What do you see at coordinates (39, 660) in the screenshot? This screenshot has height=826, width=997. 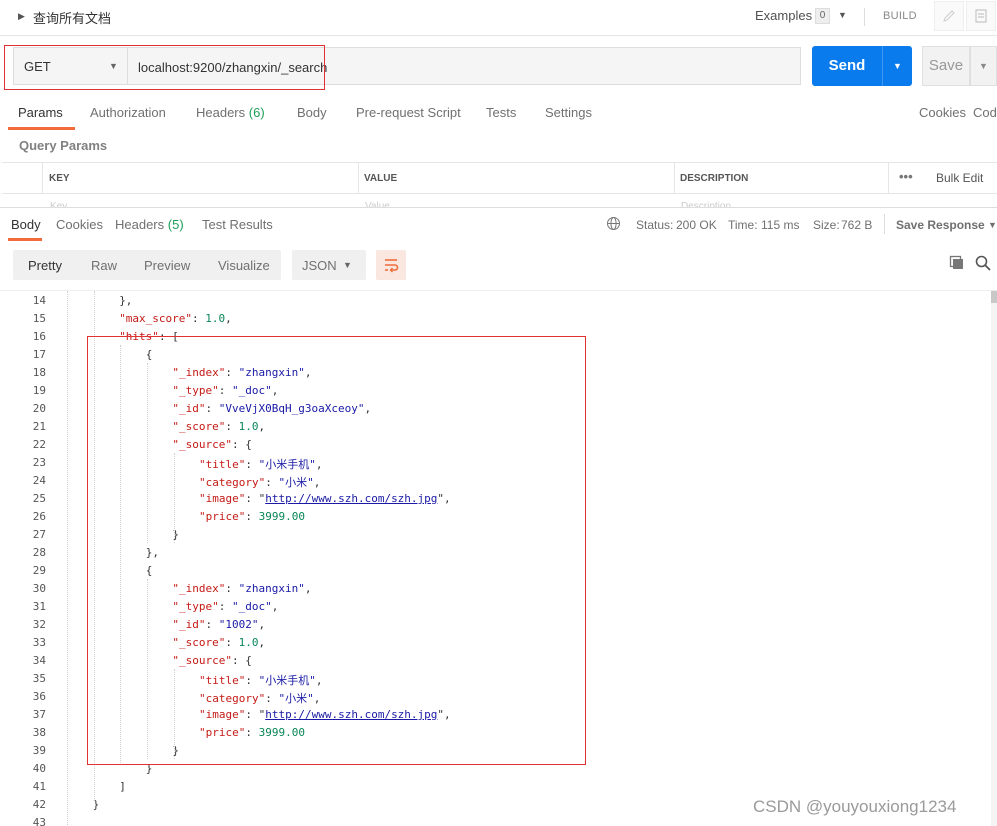 I see `line-number: 34` at bounding box center [39, 660].